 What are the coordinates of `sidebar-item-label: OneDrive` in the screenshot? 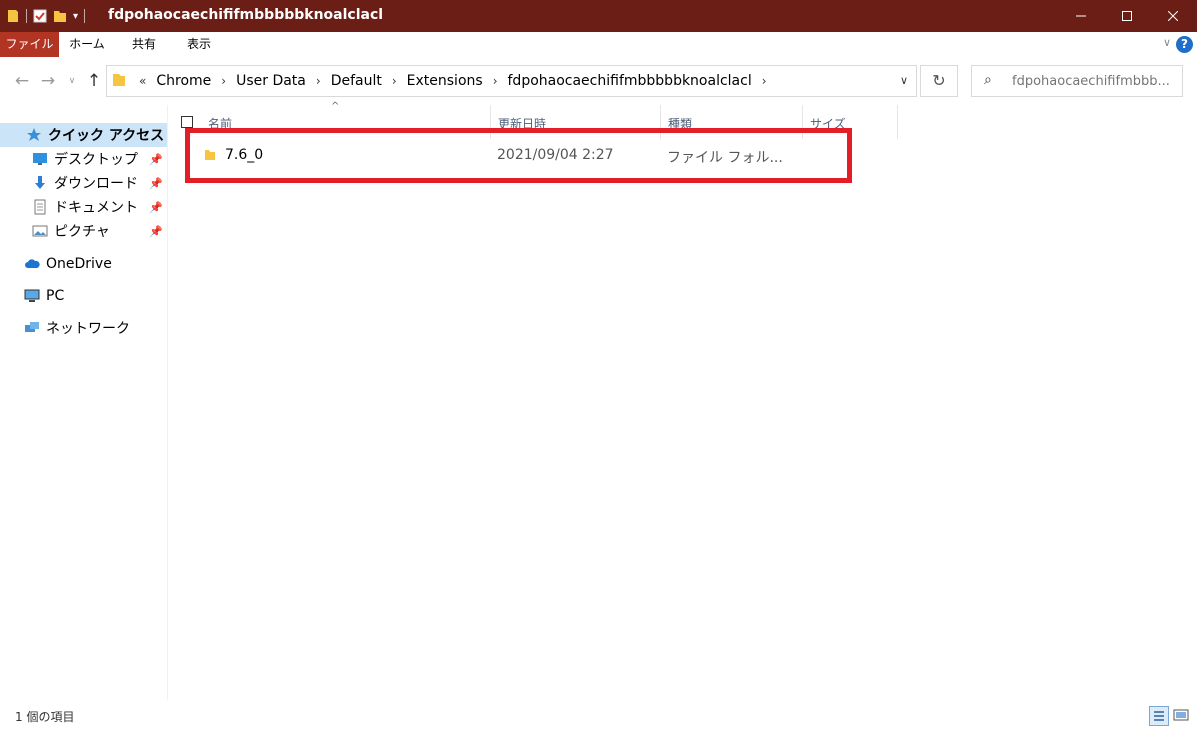 It's located at (79, 264).